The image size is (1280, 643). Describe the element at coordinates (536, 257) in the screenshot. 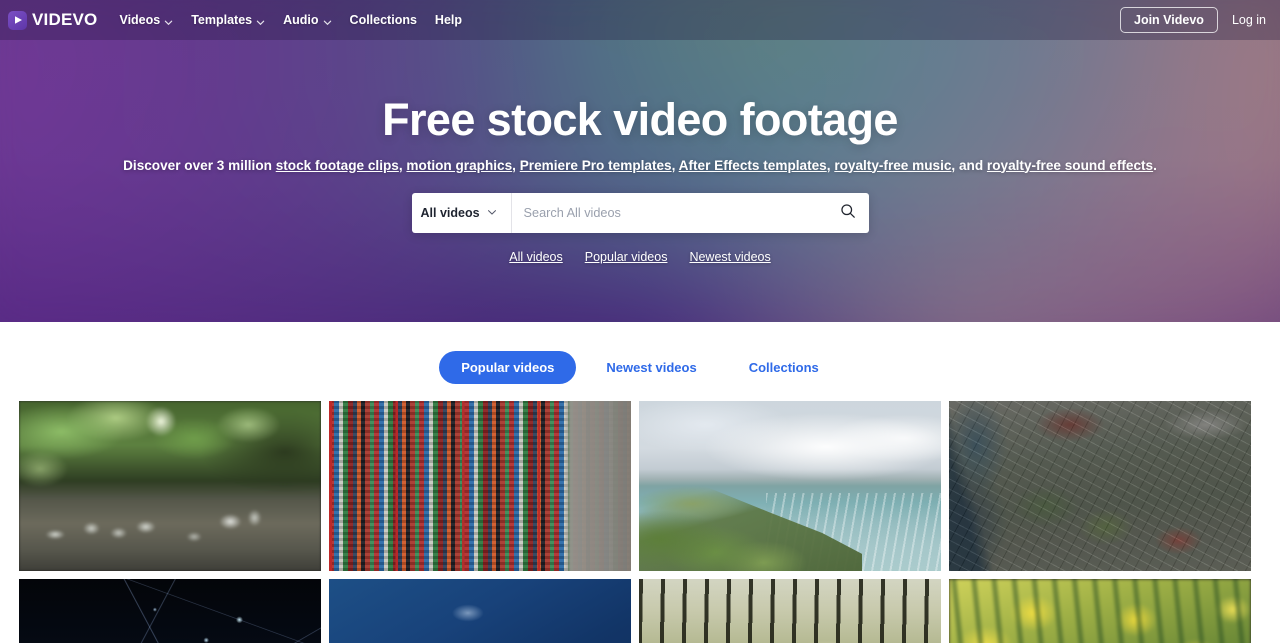

I see `quick-link-all-videos: All videos` at that location.